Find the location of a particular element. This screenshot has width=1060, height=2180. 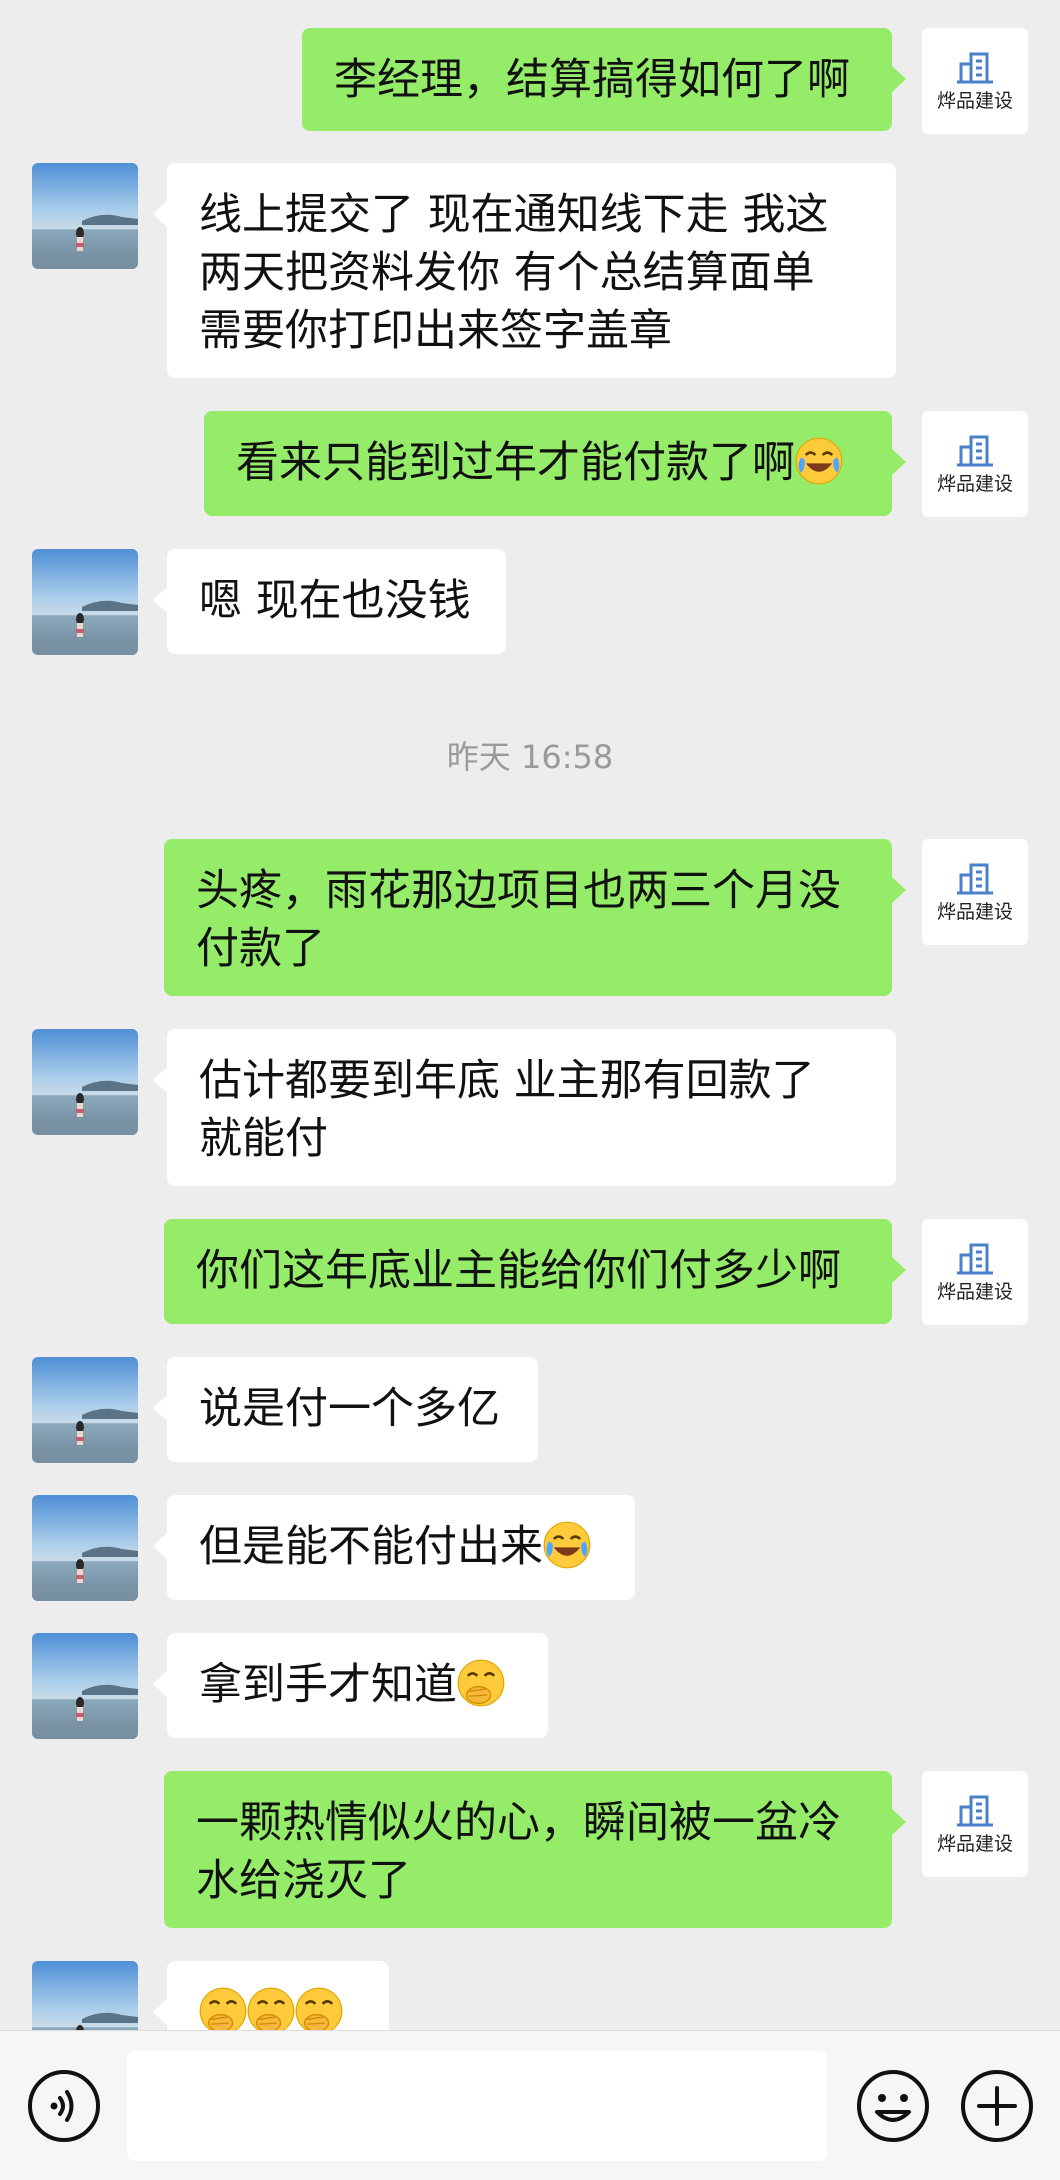

timestamp-divider: 昨天 16:58 is located at coordinates (530, 757).